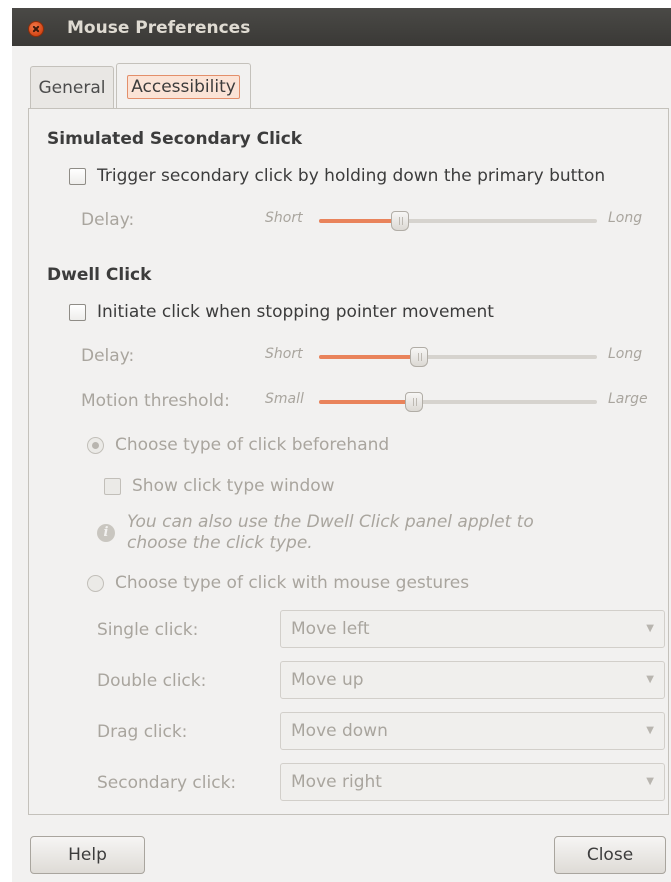 The width and height of the screenshot is (671, 882). Describe the element at coordinates (142, 732) in the screenshot. I see `drag-click-label: Drag click:` at that location.